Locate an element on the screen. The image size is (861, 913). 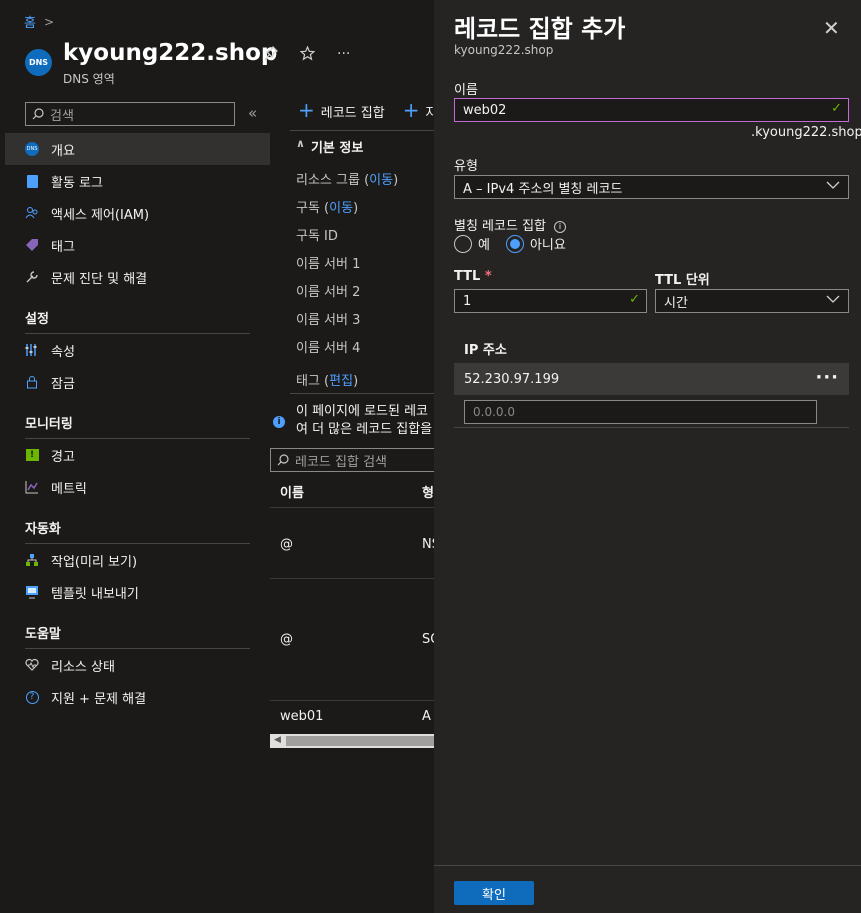
sidebar-item-tags: 태그 is located at coordinates (137, 245).